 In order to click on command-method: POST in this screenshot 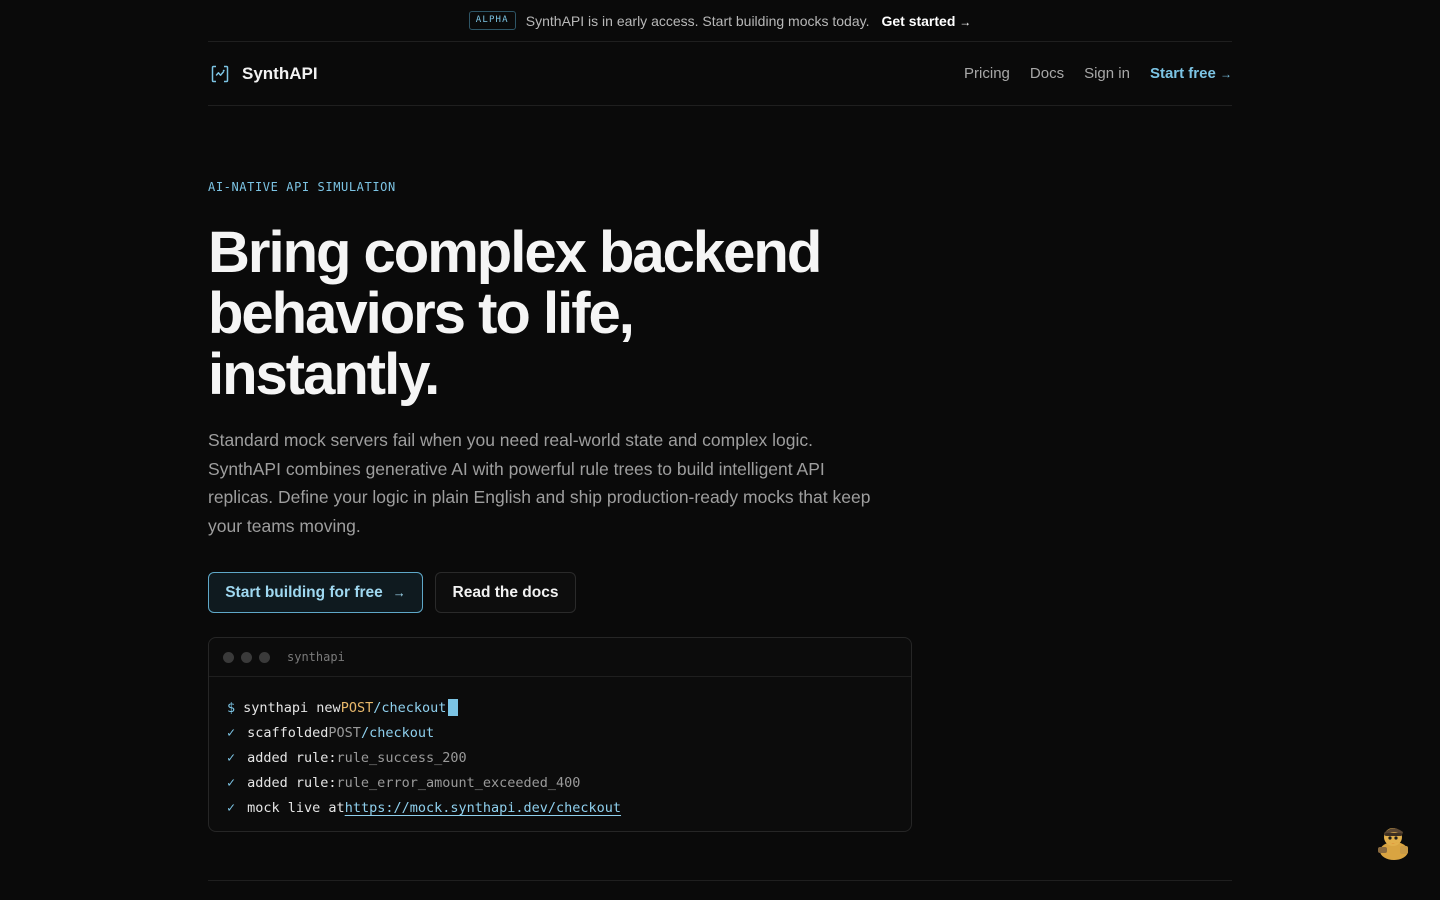, I will do `click(357, 707)`.